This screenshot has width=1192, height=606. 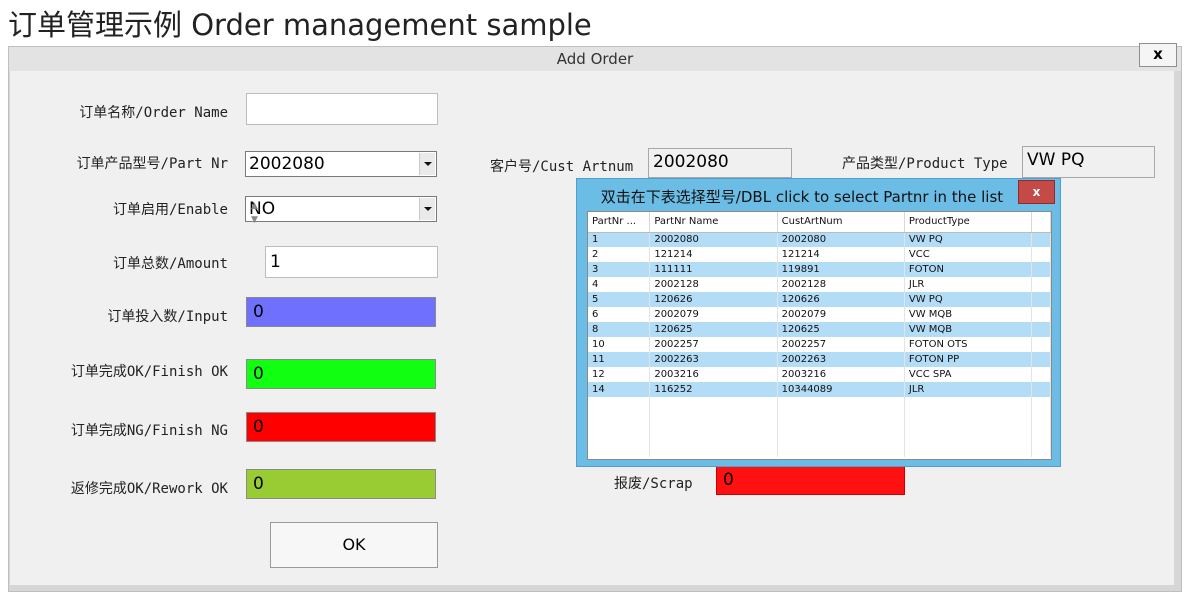 What do you see at coordinates (342, 109) in the screenshot?
I see `order-name-input` at bounding box center [342, 109].